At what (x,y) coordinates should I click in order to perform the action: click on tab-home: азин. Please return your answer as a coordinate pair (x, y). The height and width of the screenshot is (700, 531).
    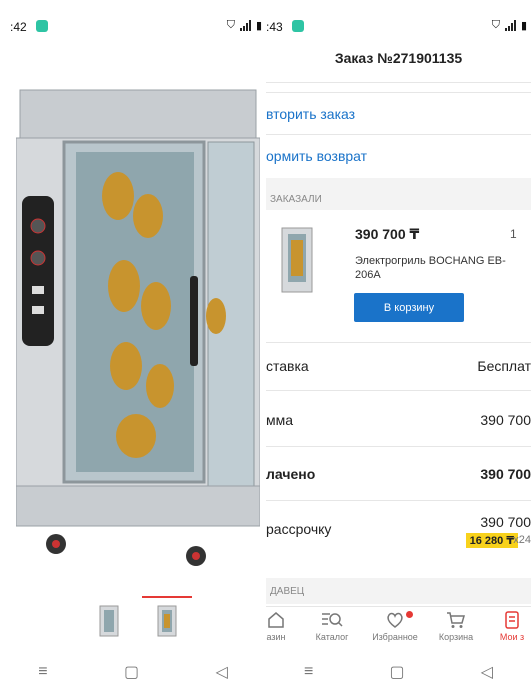
    Looking at the image, I should click on (280, 626).